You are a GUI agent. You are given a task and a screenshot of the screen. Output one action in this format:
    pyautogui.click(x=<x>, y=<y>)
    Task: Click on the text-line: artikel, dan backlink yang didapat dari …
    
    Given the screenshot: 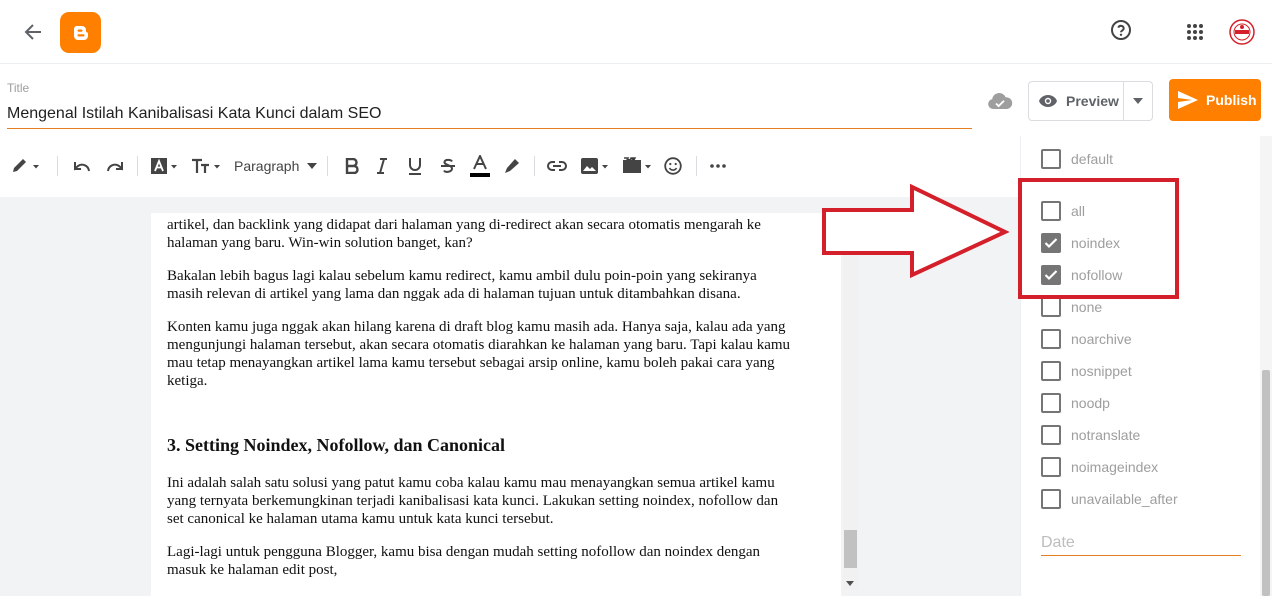 What is the action you would take?
    pyautogui.click(x=464, y=225)
    